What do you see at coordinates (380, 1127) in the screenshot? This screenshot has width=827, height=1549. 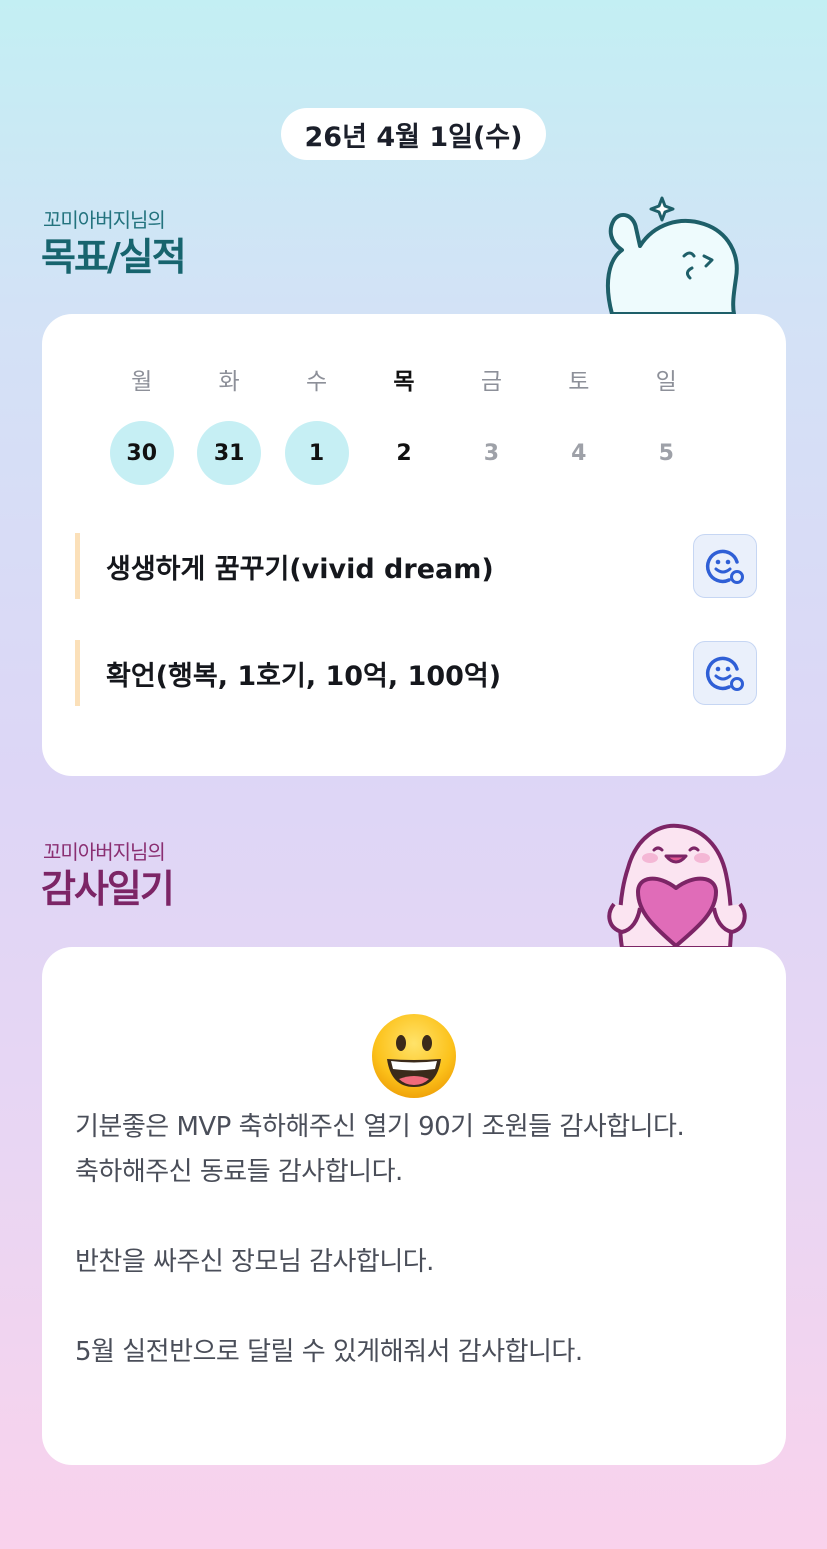 I see `gratitude-line: 기분좋은 MVP 축하해주신 열기 90기 조원들 감사합니다.` at bounding box center [380, 1127].